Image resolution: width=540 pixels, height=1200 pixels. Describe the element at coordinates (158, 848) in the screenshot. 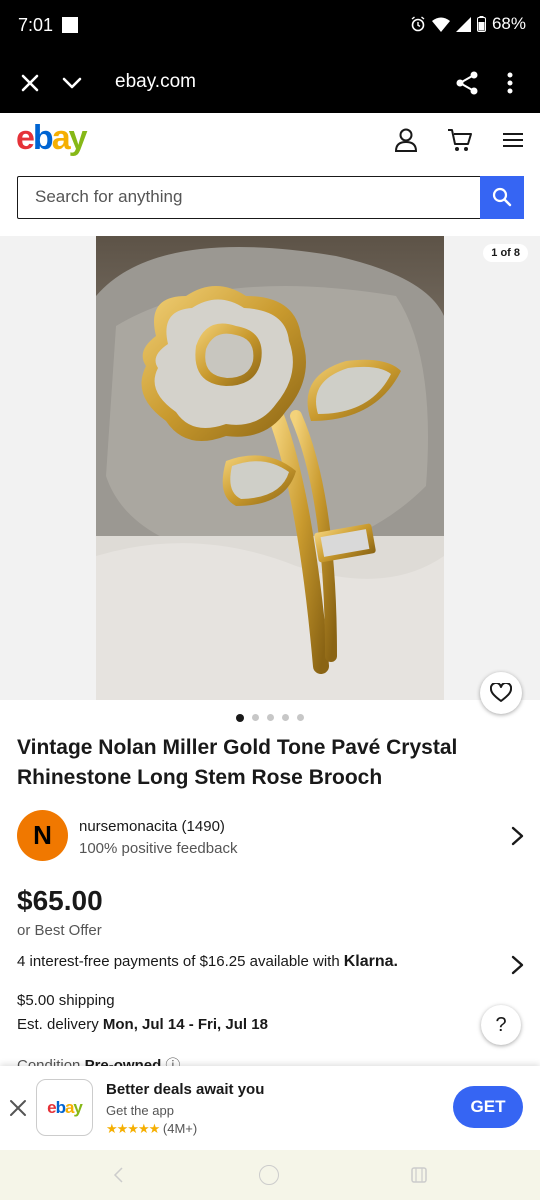

I see `seller-feedback: 100% positive feedback` at that location.